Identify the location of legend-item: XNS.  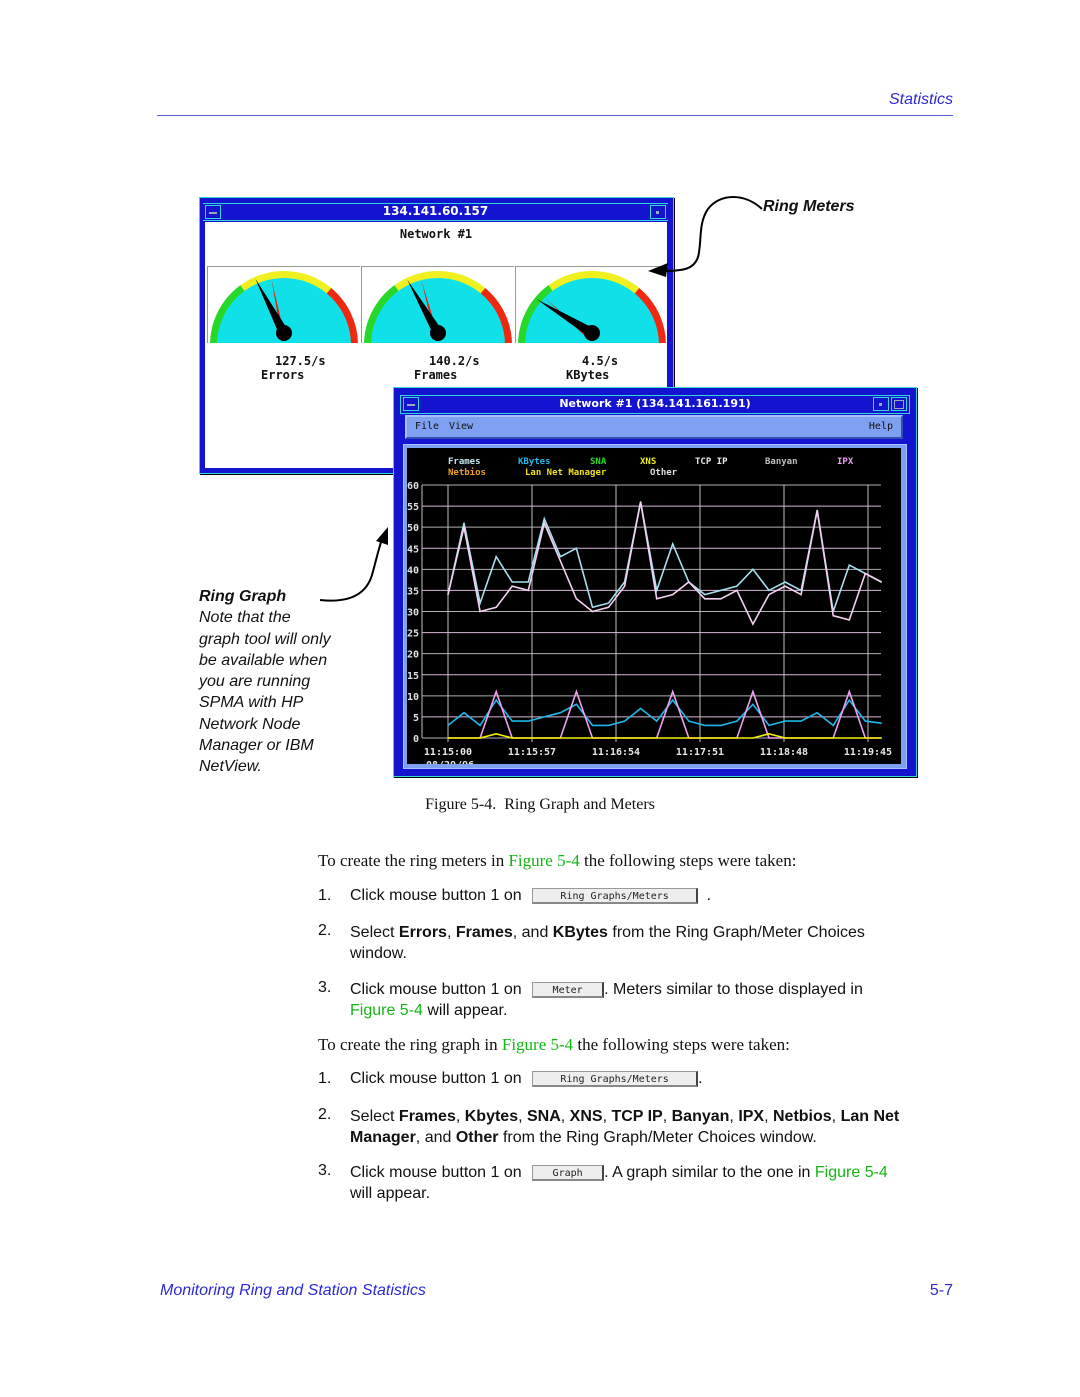
(648, 462).